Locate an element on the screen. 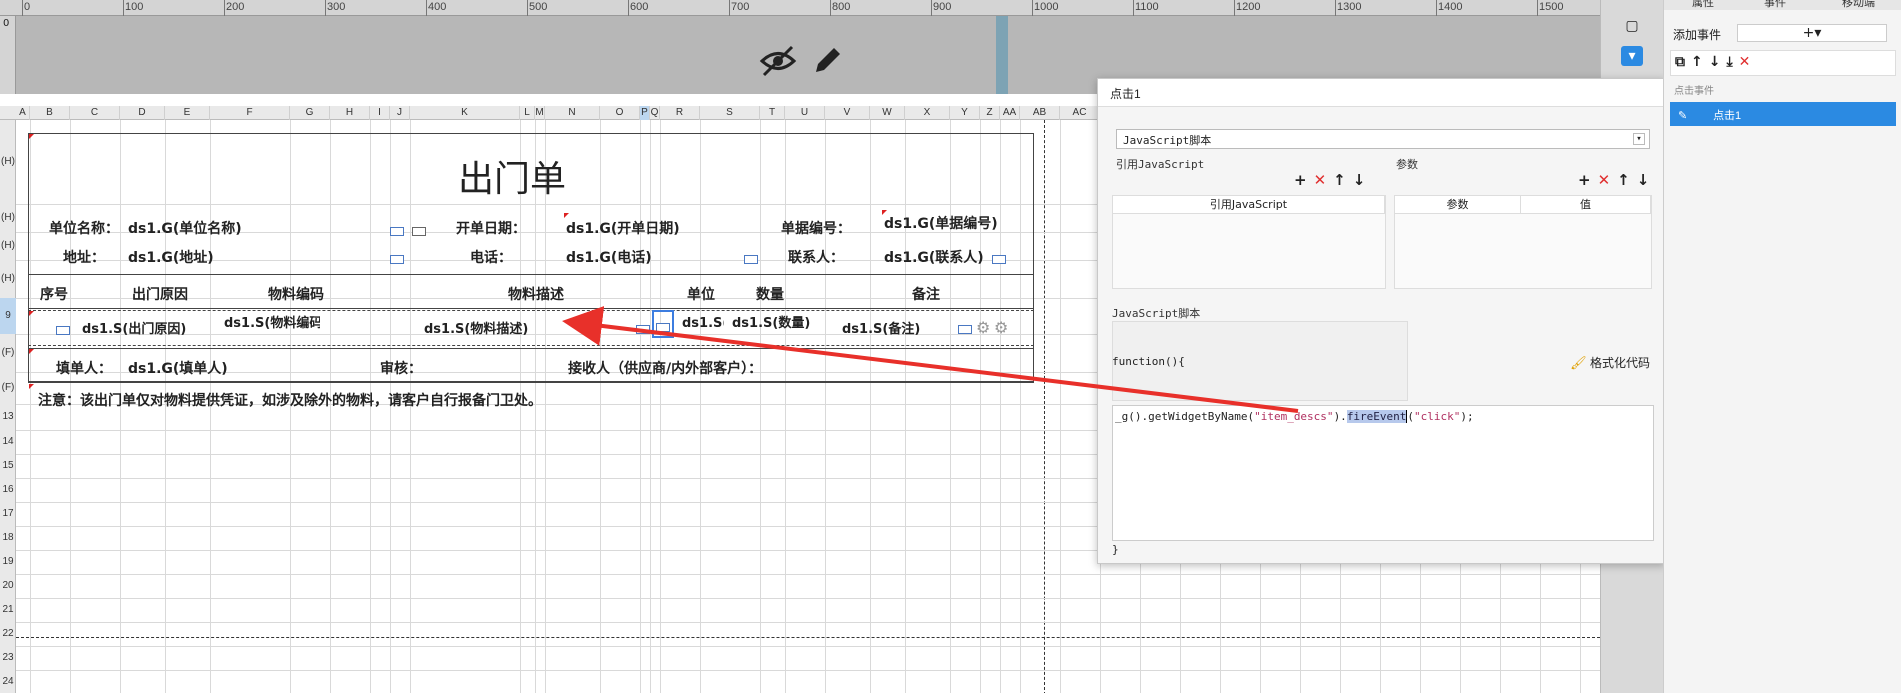 This screenshot has height=693, width=1901. row-header: 9 is located at coordinates (8, 316).